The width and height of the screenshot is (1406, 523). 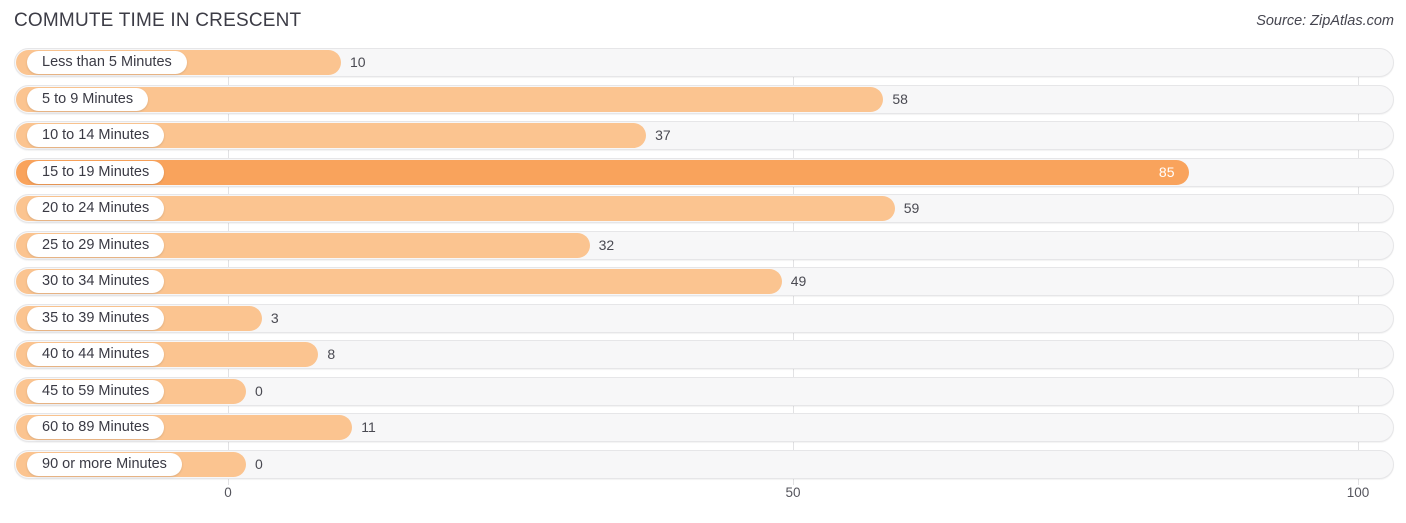 I want to click on category-label: 5 to 9 Minutes, so click(x=88, y=98).